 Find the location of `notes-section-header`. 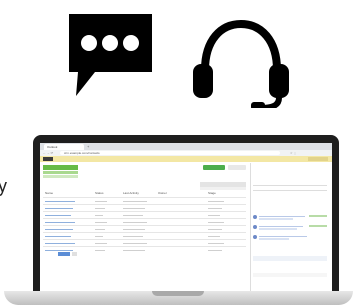

notes-section-header is located at coordinates (290, 258).